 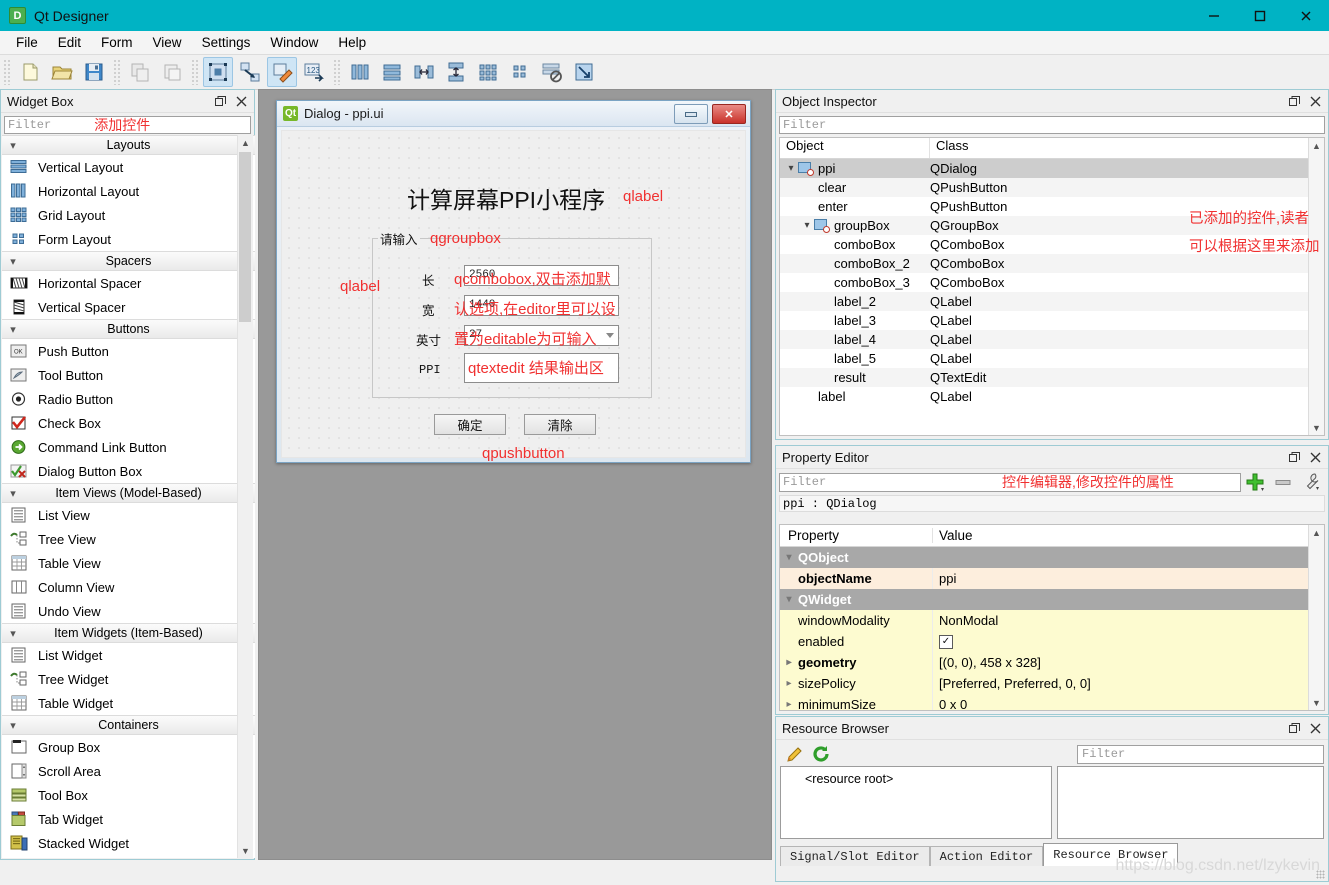 What do you see at coordinates (245, 237) in the screenshot?
I see `scrollbar-thumb` at bounding box center [245, 237].